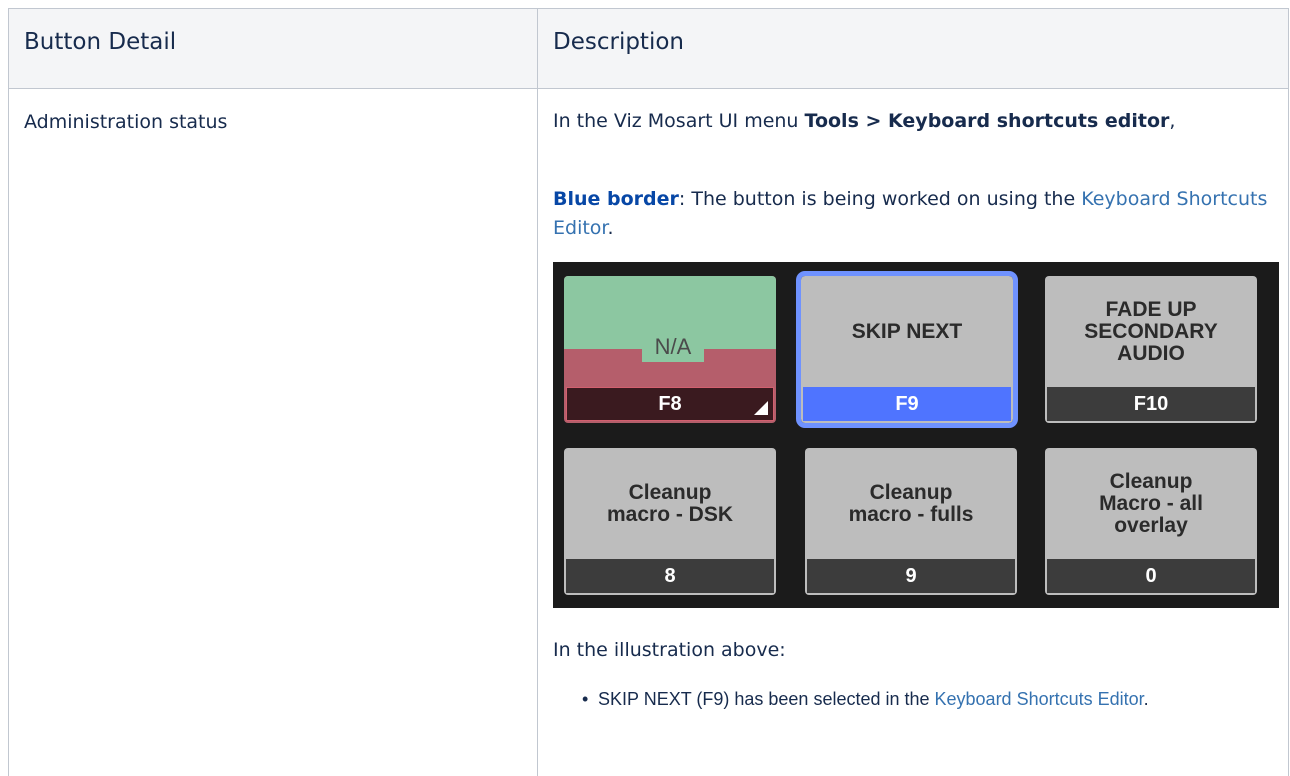 The image size is (1290, 776). Describe the element at coordinates (8, 392) in the screenshot. I see `table-border-left` at that location.